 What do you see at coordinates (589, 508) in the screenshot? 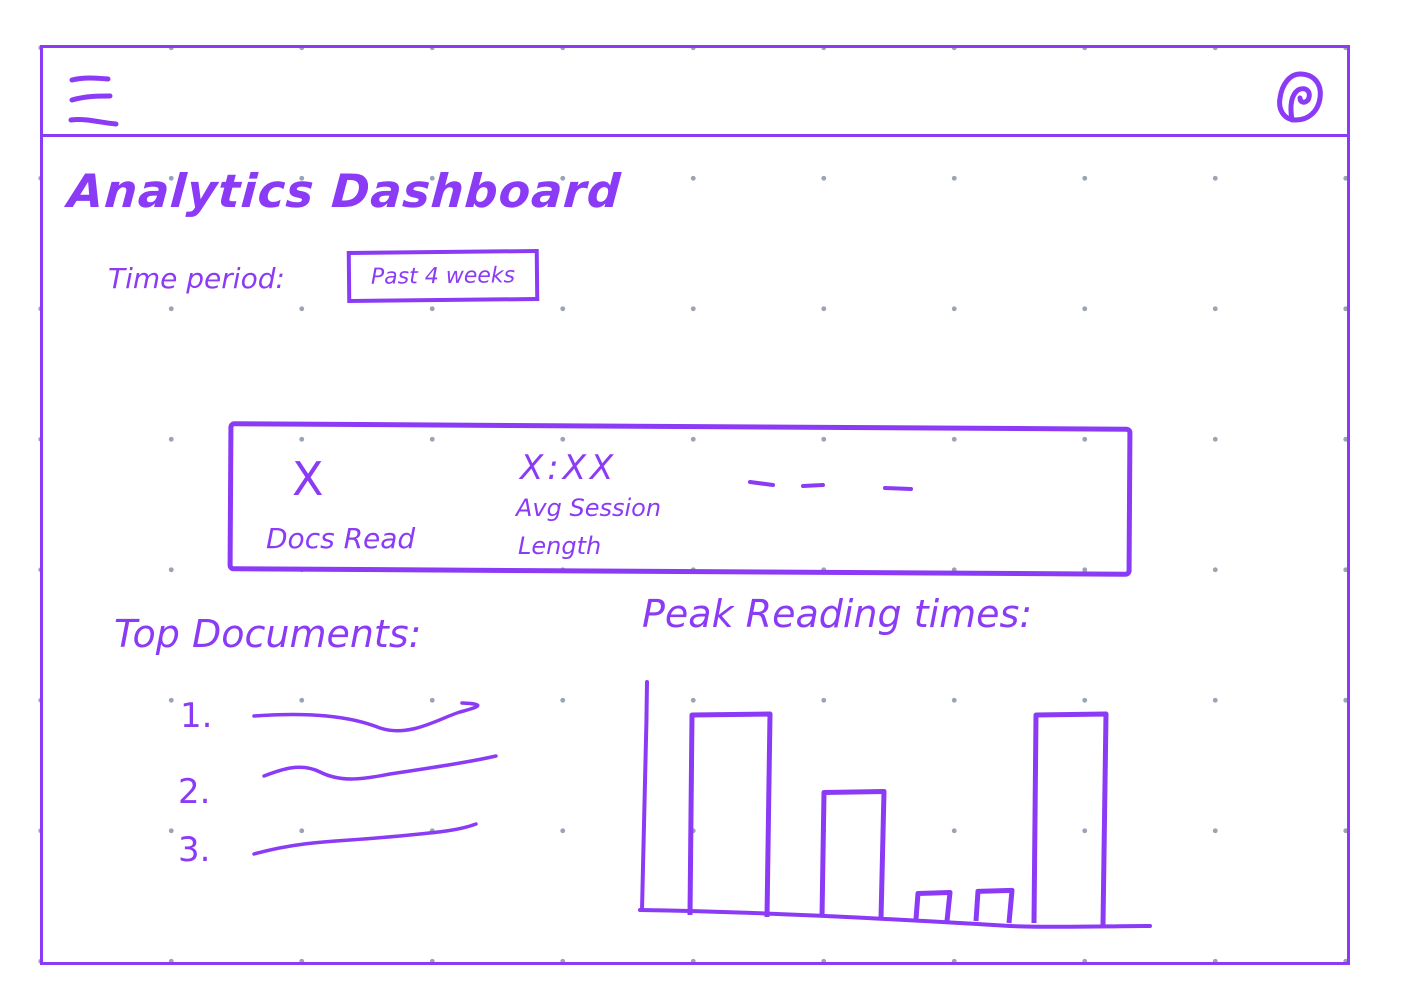
I see `avg-session-label: Avg Session` at bounding box center [589, 508].